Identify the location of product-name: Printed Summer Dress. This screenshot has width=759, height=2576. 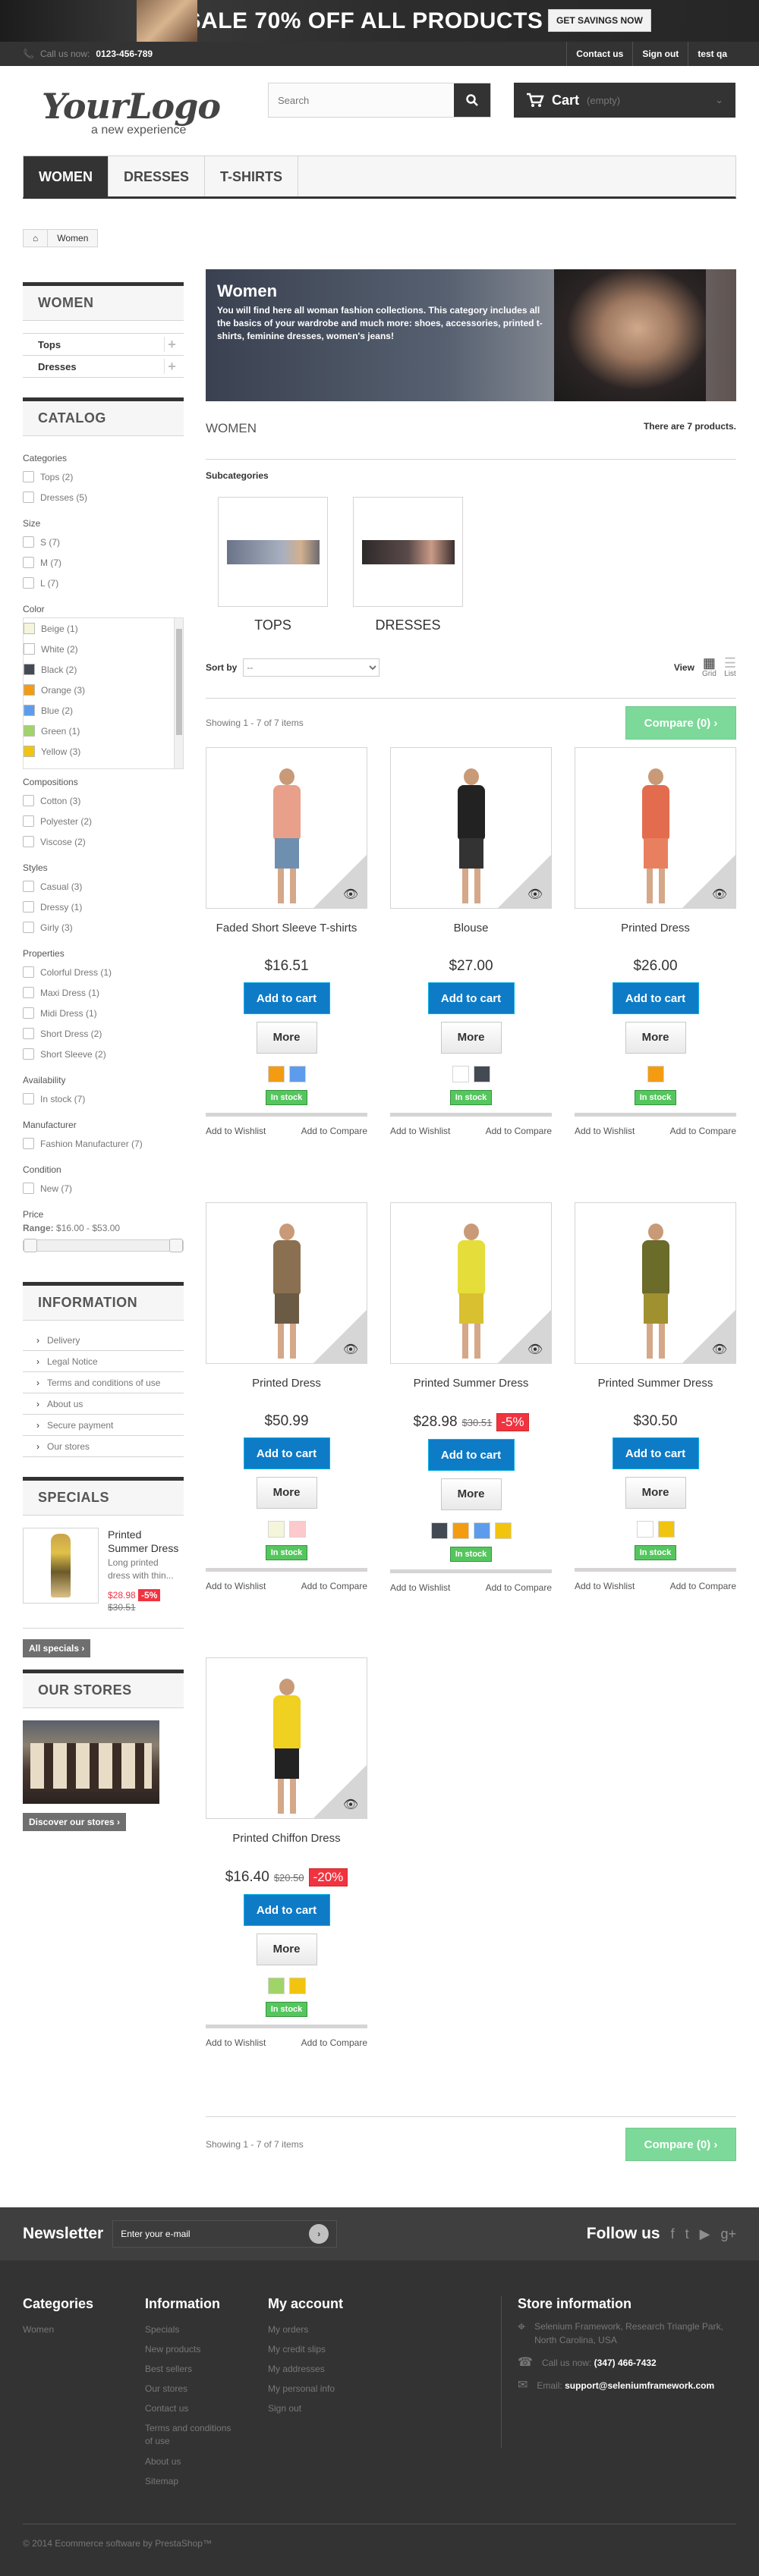
(471, 1392).